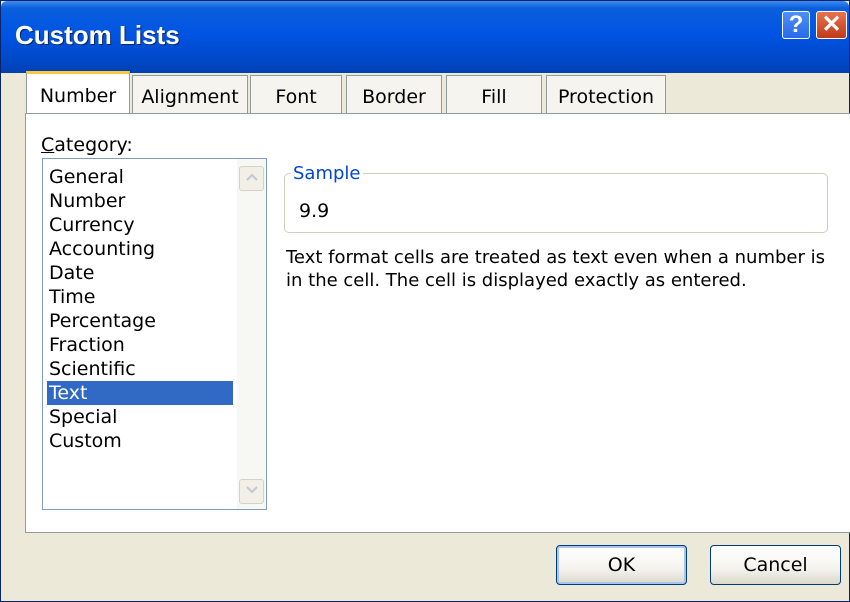 This screenshot has height=602, width=850. Describe the element at coordinates (314, 211) in the screenshot. I see `sample-value: 9.9` at that location.